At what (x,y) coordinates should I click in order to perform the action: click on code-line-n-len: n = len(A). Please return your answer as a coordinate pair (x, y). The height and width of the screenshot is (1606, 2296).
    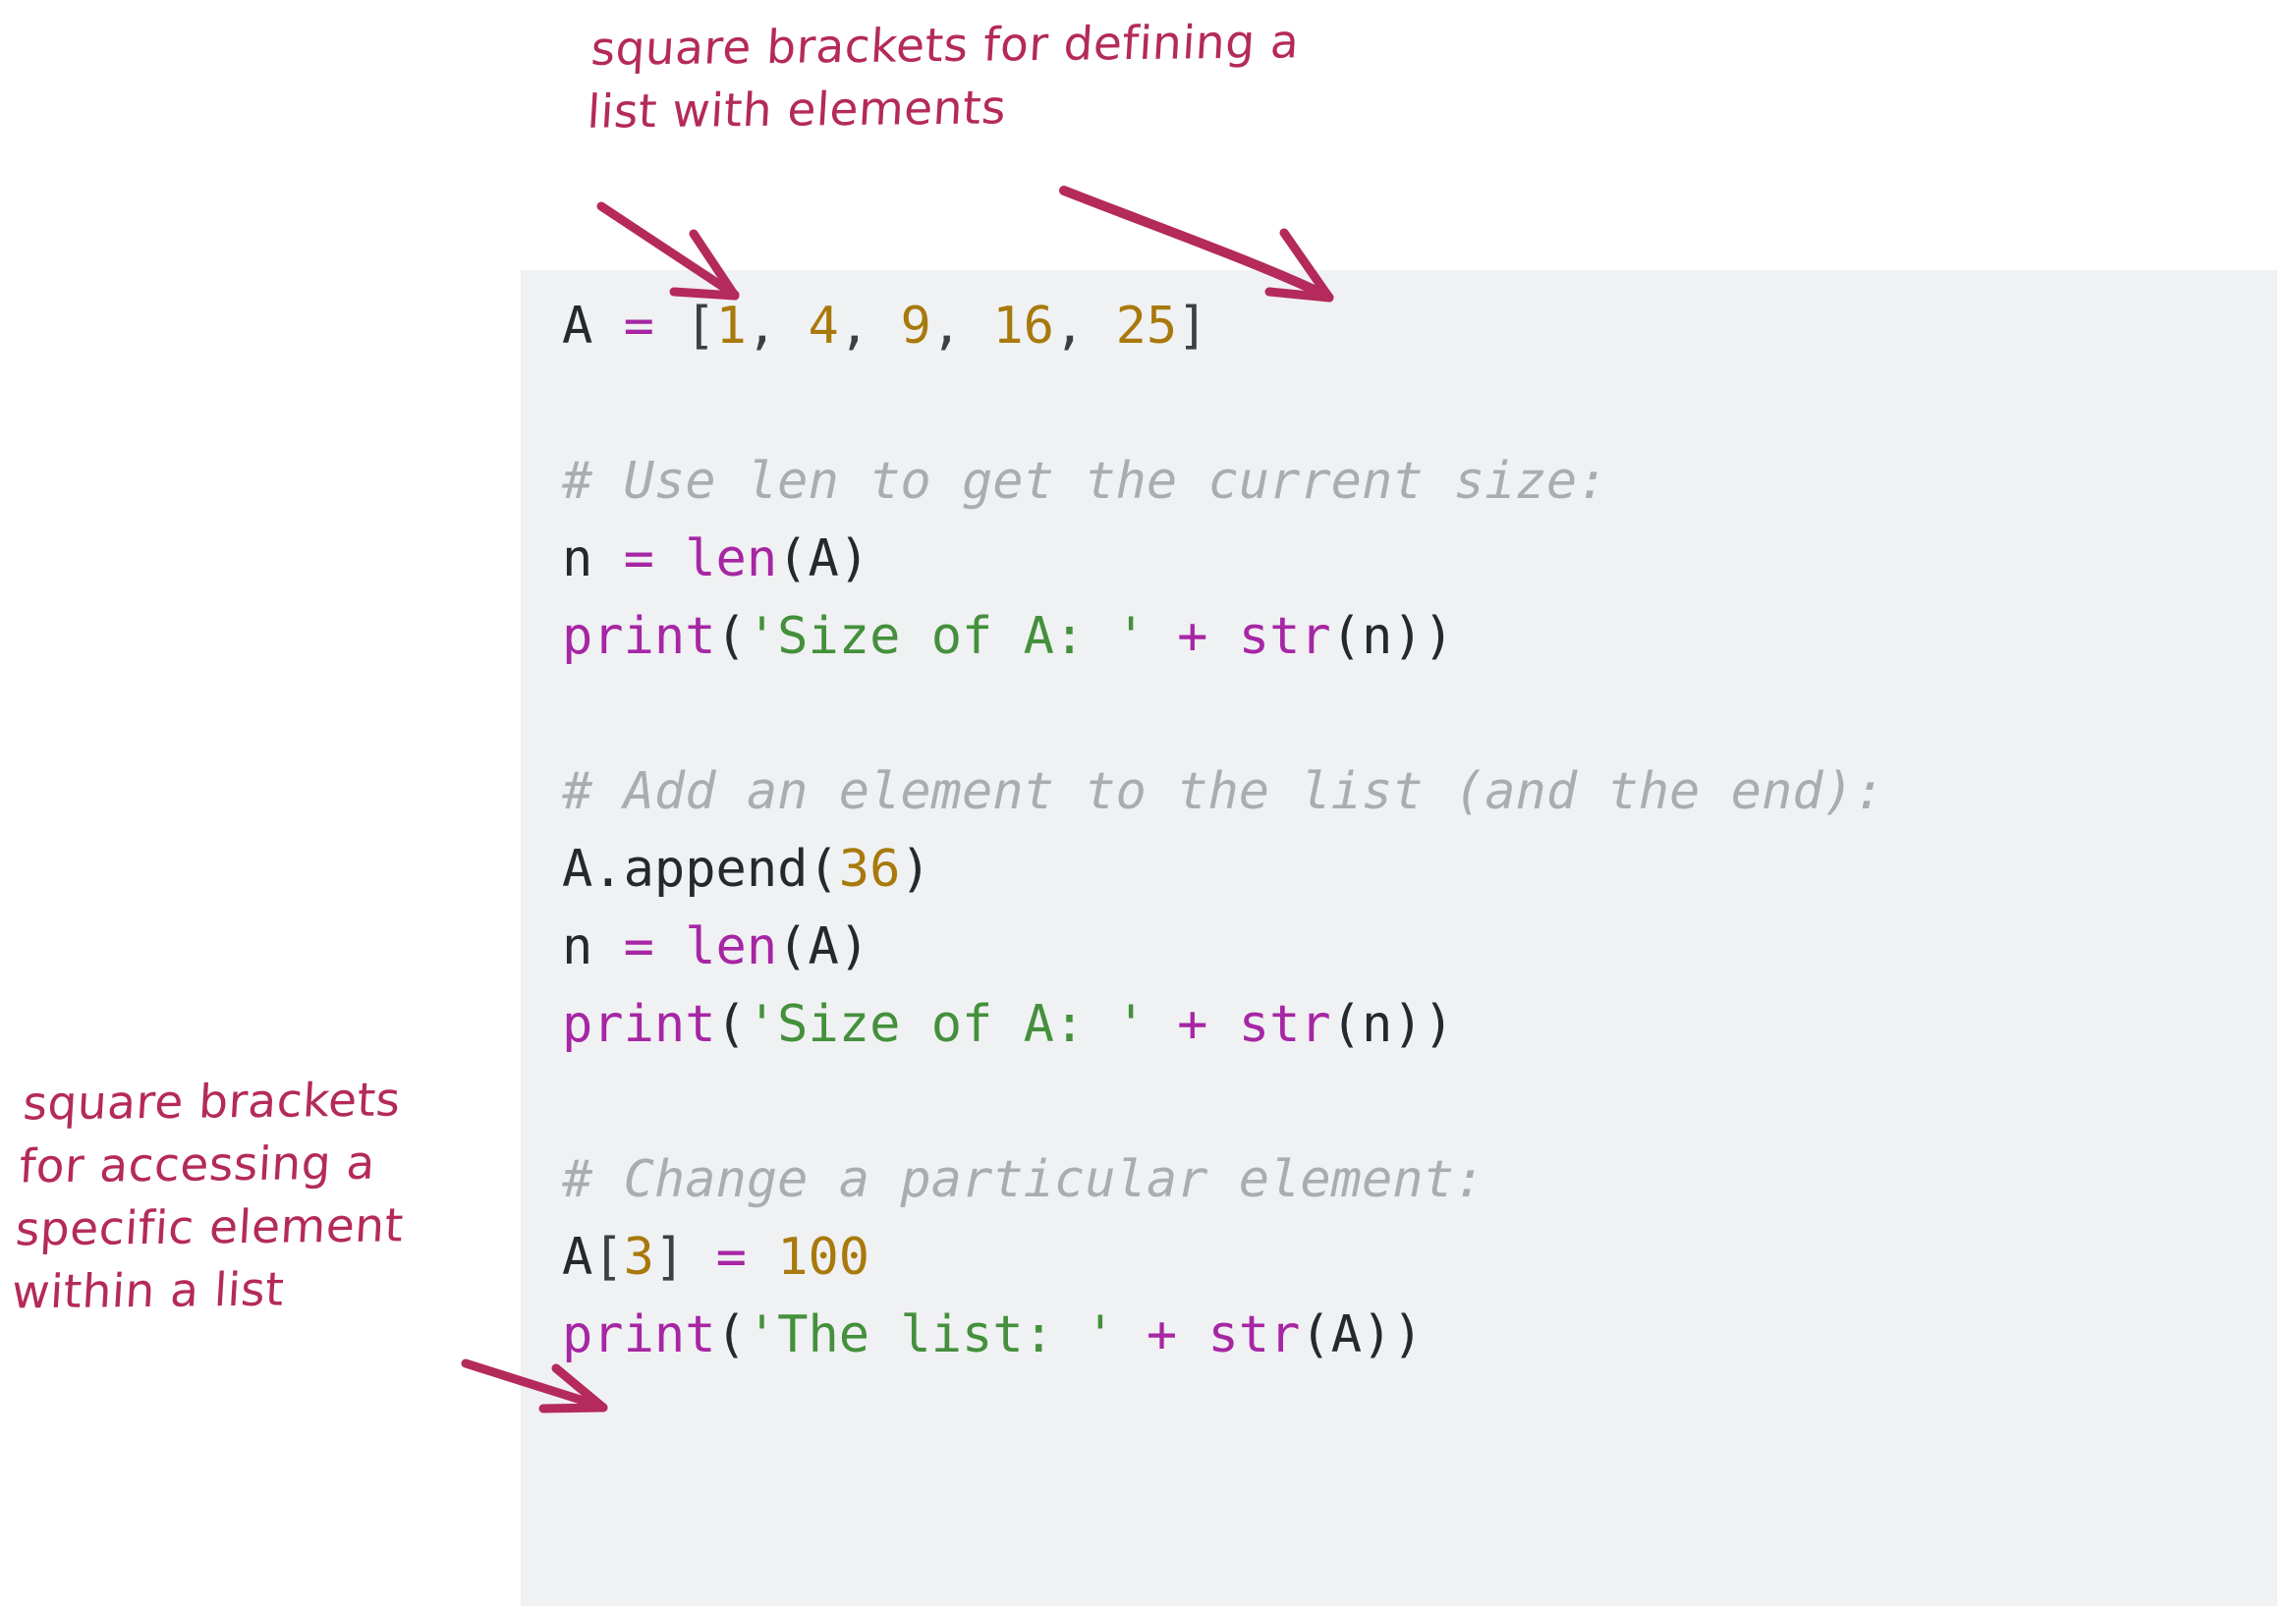
    Looking at the image, I should click on (1419, 560).